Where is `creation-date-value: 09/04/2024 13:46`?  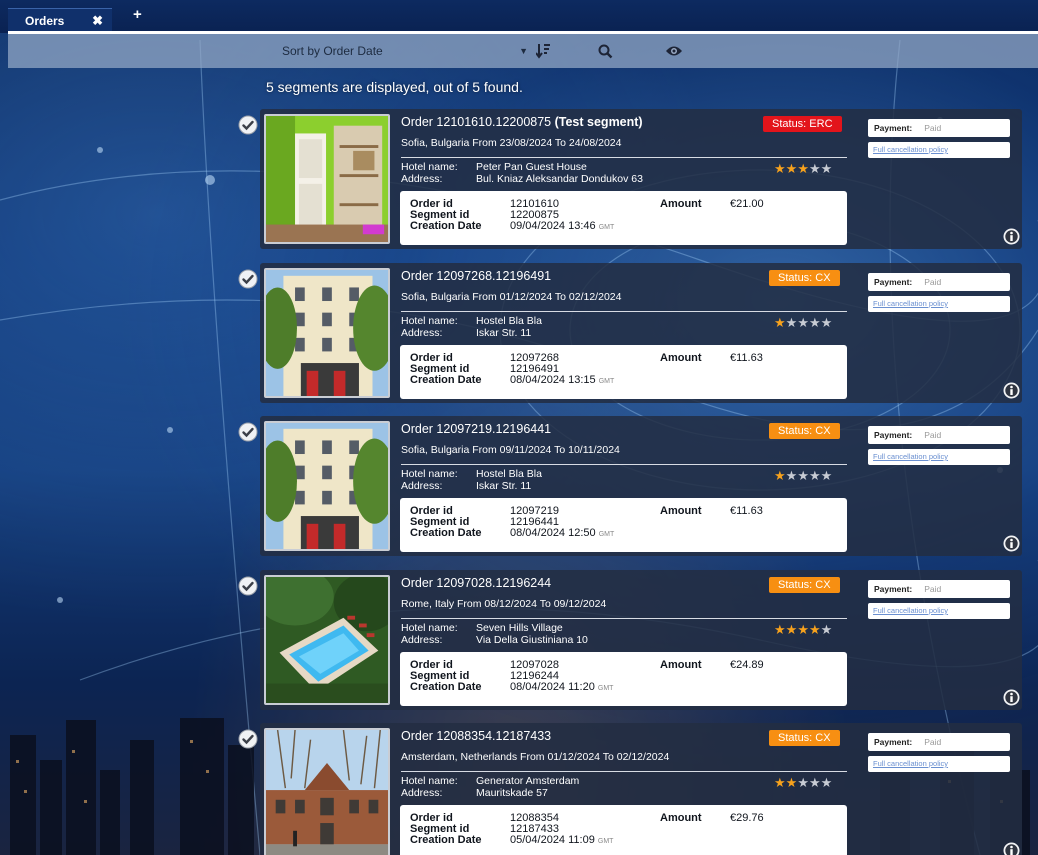 creation-date-value: 09/04/2024 13:46 is located at coordinates (553, 226).